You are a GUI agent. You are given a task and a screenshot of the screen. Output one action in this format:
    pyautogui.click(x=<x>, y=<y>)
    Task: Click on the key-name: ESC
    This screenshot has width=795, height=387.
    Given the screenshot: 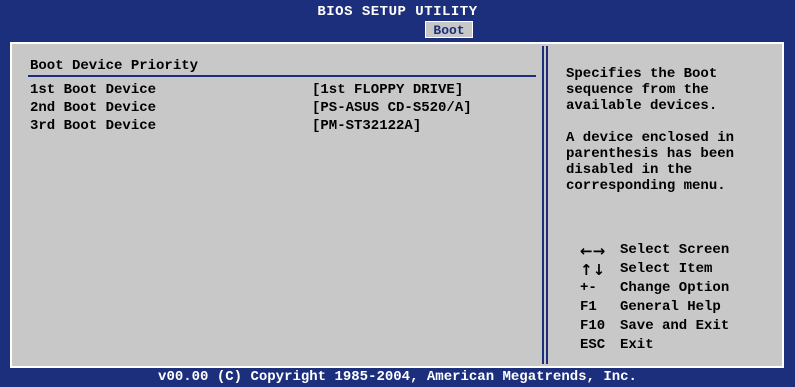 What is the action you would take?
    pyautogui.click(x=593, y=345)
    